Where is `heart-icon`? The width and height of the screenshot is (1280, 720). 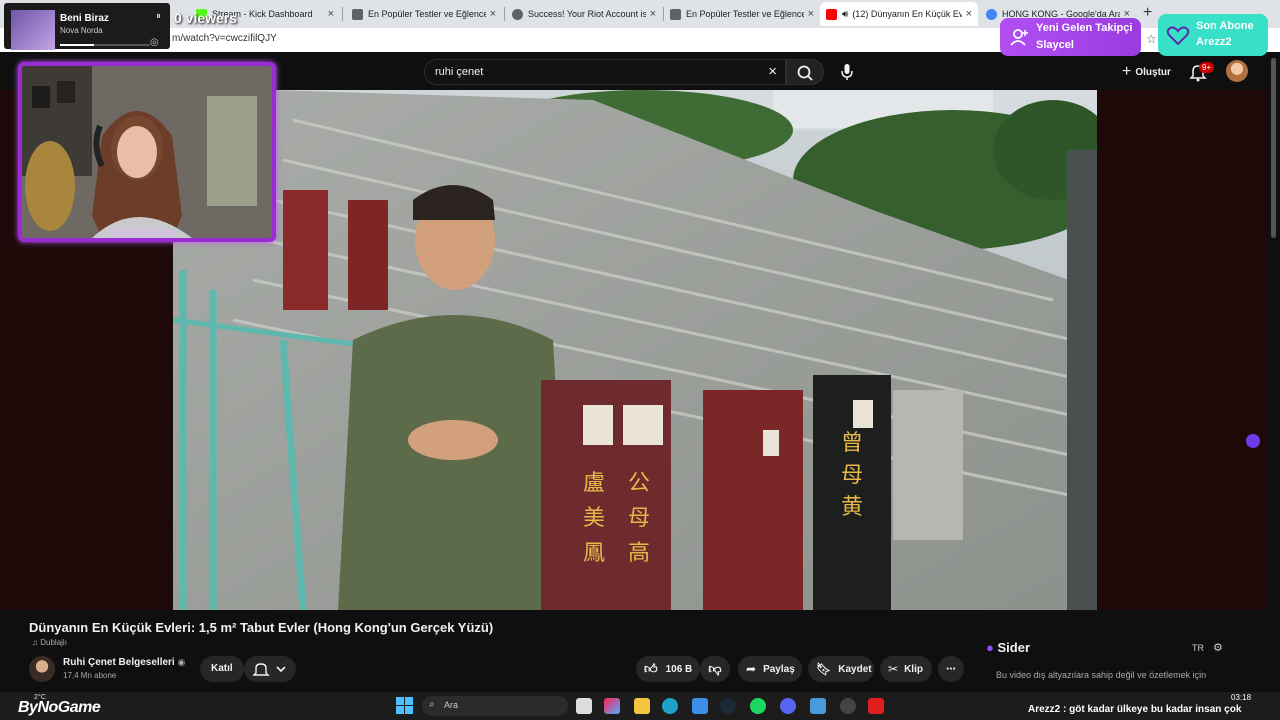
heart-icon is located at coordinates (1178, 36).